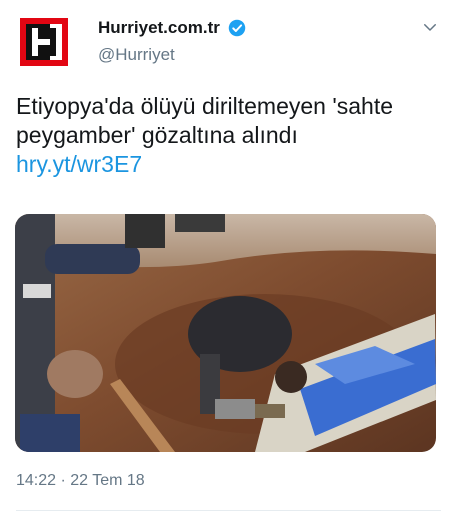 The height and width of the screenshot is (530, 451). Describe the element at coordinates (80, 481) in the screenshot. I see `tweet-timestamp: 14:22 · 22 Tem 18` at that location.